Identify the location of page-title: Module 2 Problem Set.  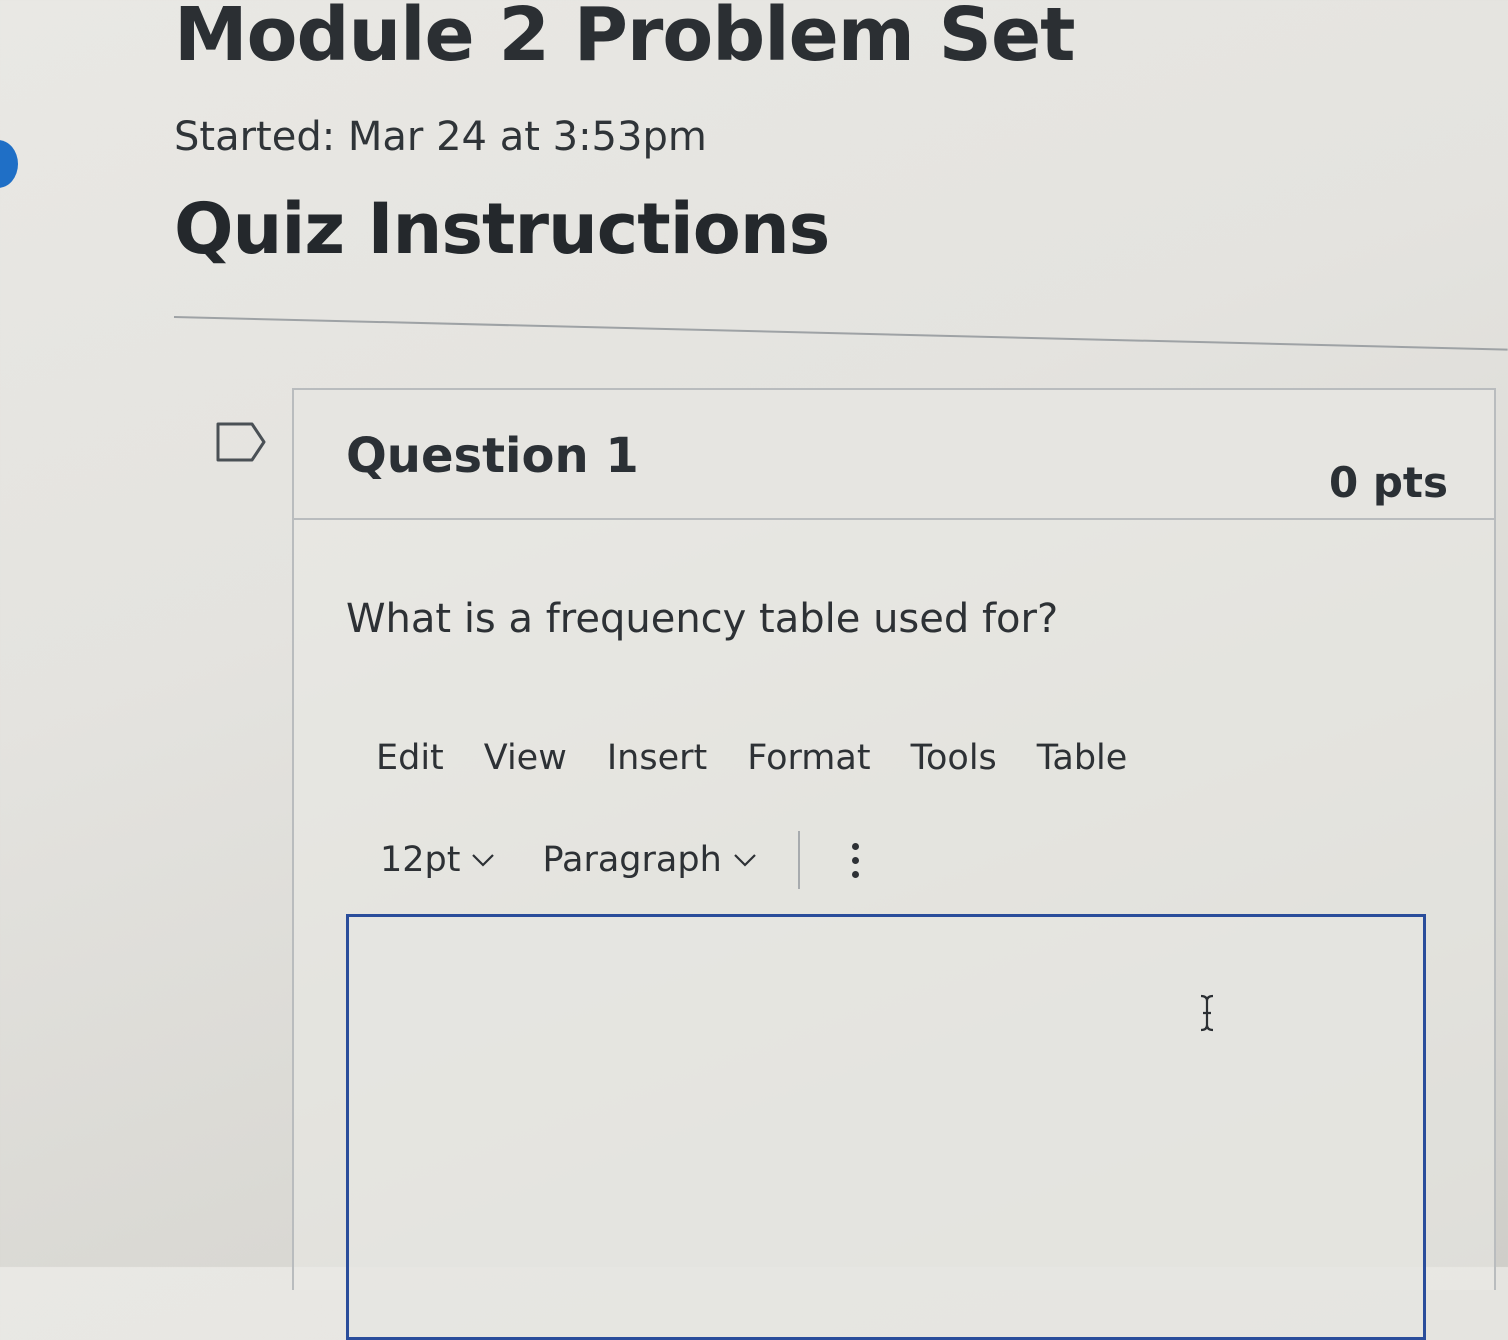
(625, 39).